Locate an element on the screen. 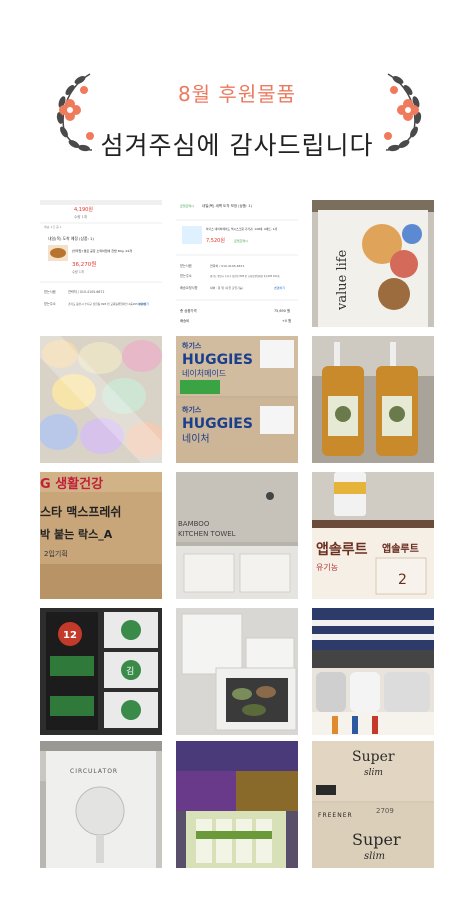 The width and height of the screenshot is (474, 900). receipt2-total: 75,690 원 is located at coordinates (282, 310).